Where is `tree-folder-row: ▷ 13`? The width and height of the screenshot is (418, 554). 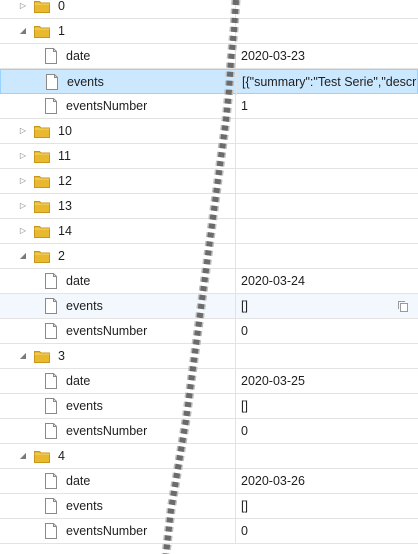
tree-folder-row: ▷ 13 is located at coordinates (209, 206).